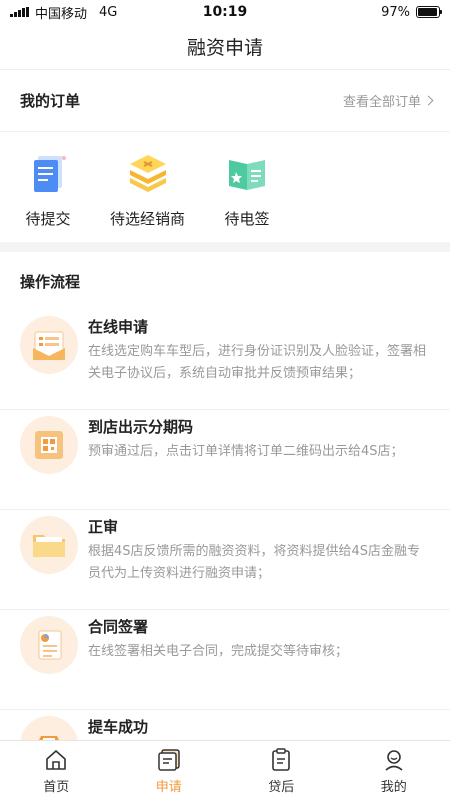 The image size is (450, 800). What do you see at coordinates (108, 12) in the screenshot?
I see `network-type: 4G` at bounding box center [108, 12].